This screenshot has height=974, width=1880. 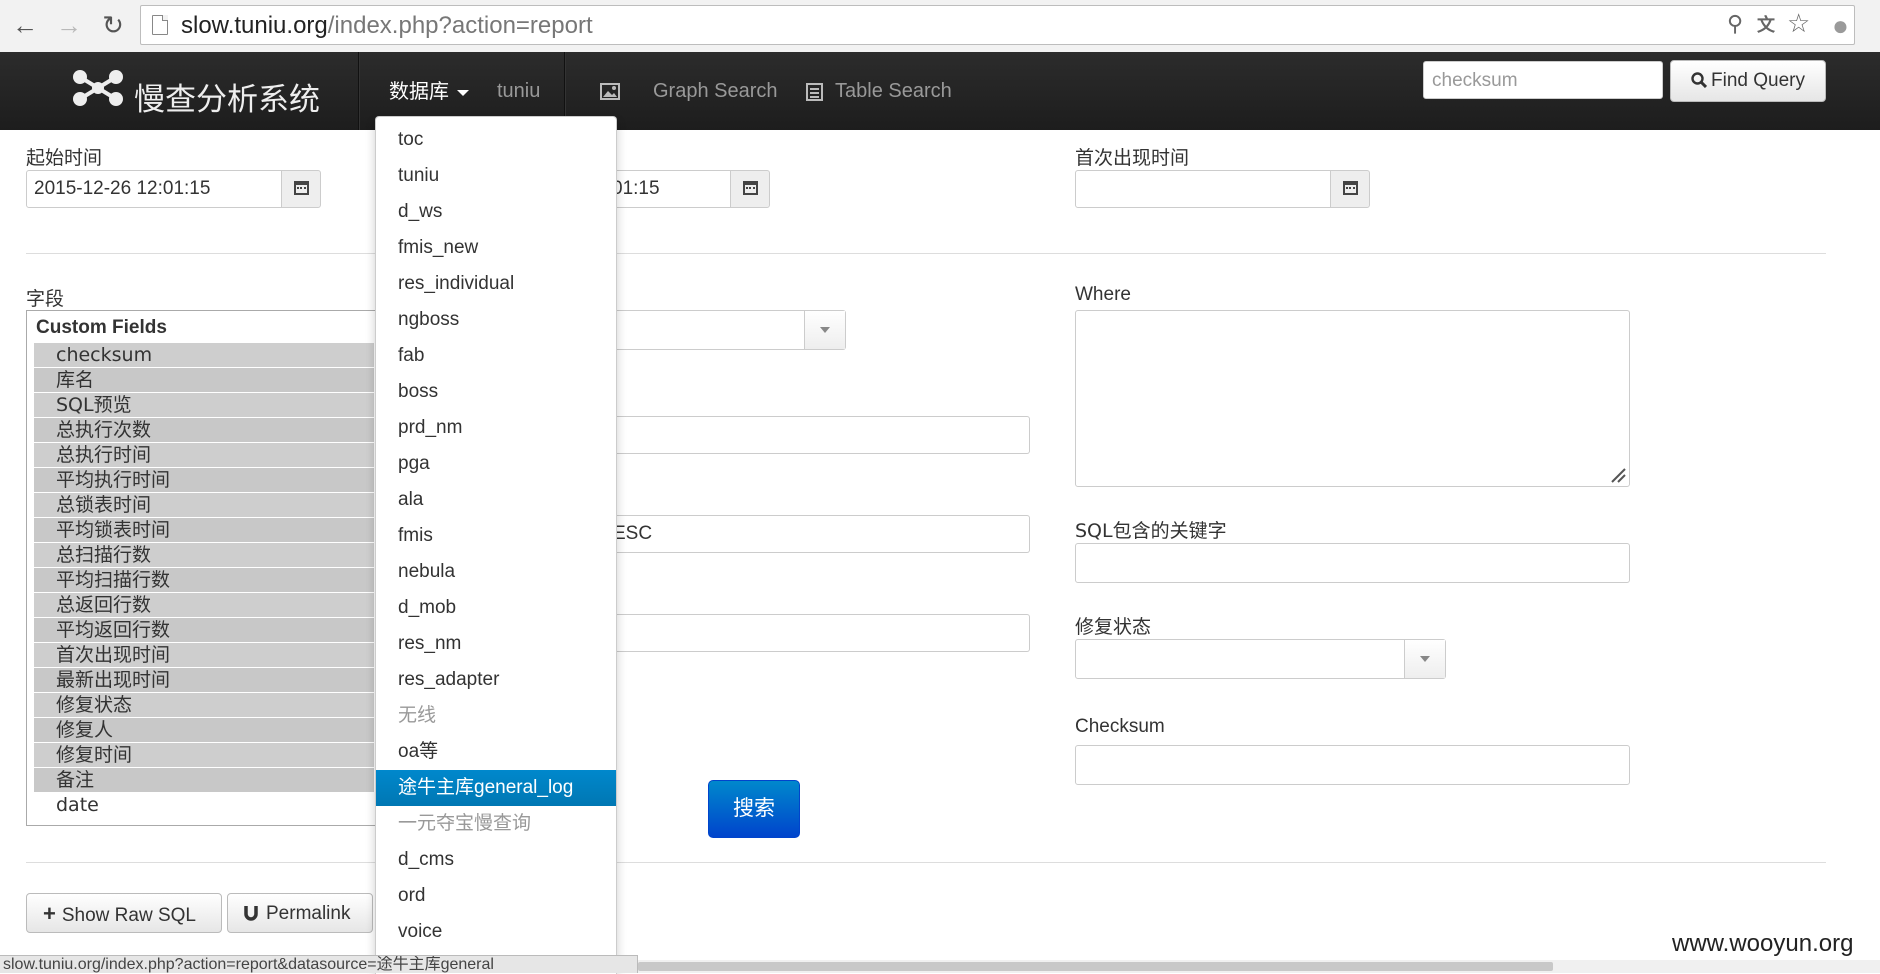 What do you see at coordinates (805, 534) in the screenshot?
I see `order-by-input: ESC` at bounding box center [805, 534].